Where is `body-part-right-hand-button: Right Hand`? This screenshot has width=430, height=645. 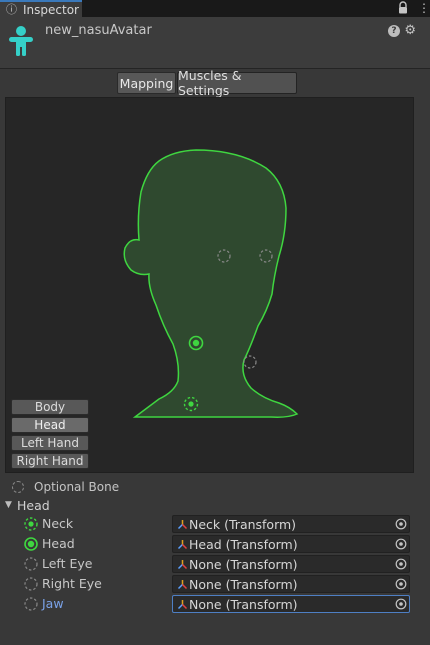 body-part-right-hand-button: Right Hand is located at coordinates (50, 461).